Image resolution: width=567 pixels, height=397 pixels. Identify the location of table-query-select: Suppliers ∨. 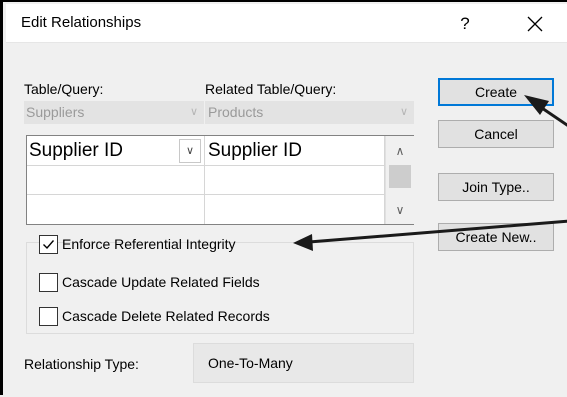
(114, 112).